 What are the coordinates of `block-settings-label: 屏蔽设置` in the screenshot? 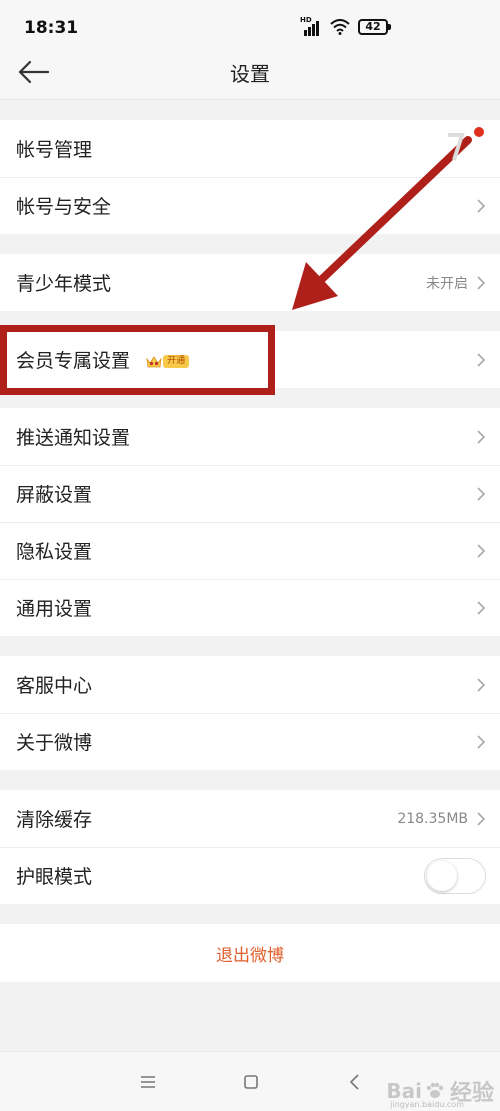 It's located at (54, 495).